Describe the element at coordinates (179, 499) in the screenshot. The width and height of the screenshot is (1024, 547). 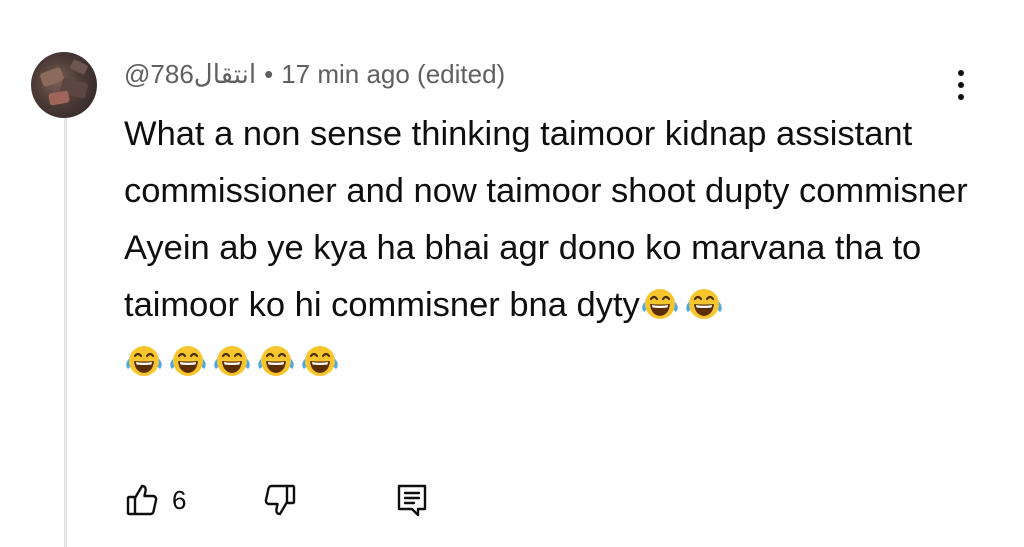
I see `like-count: 6` at that location.